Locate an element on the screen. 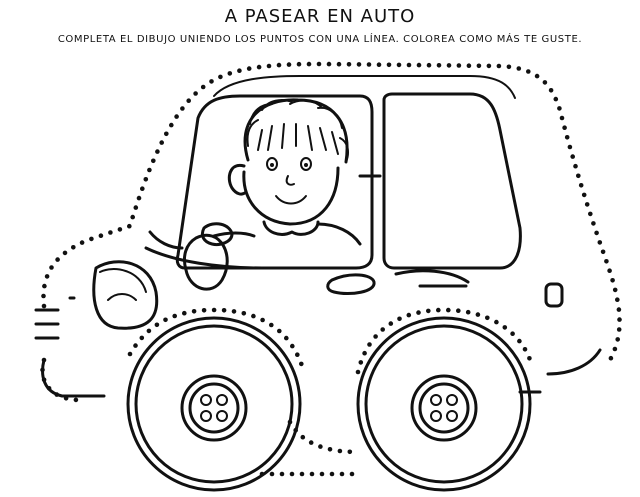  dash-curve is located at coordinates (166, 240).